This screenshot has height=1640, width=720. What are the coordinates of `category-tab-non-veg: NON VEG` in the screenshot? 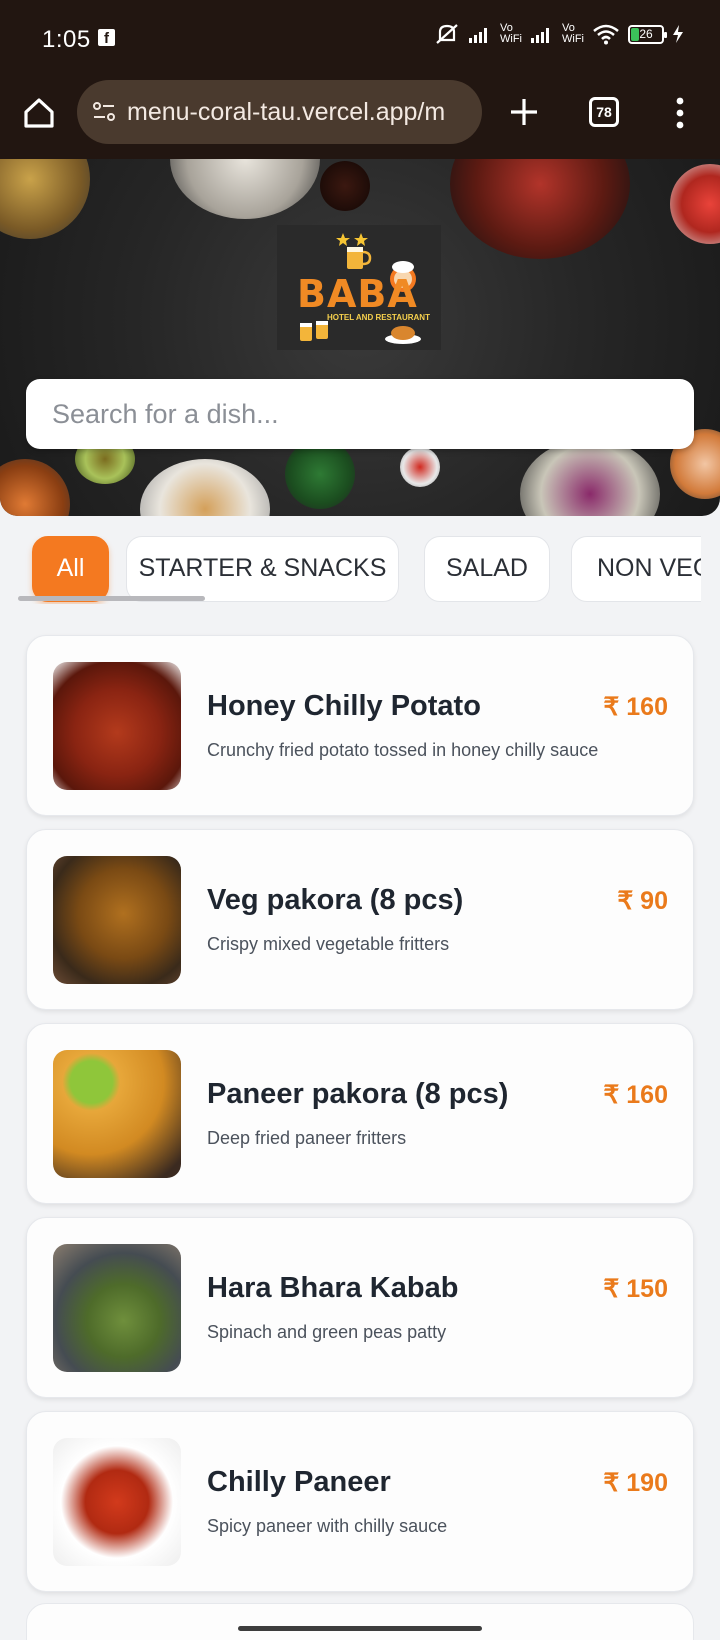 It's located at (636, 569).